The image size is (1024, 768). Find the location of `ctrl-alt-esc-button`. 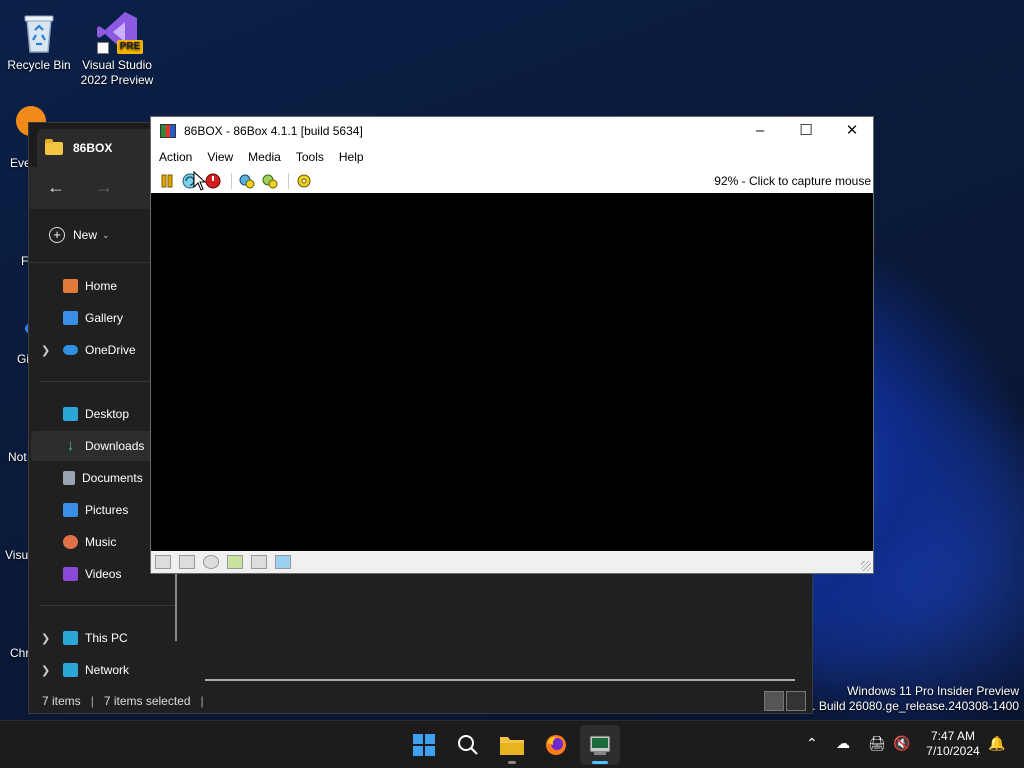

ctrl-alt-esc-button is located at coordinates (270, 181).